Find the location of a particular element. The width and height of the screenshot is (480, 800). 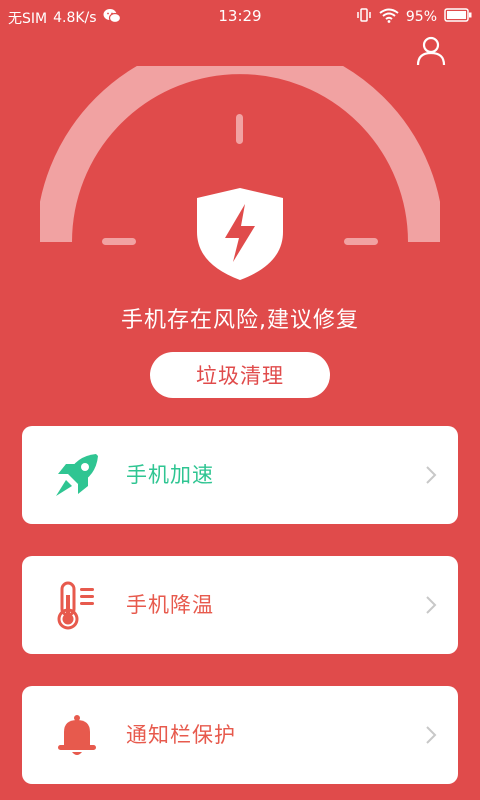

junk-clean-button: 垃圾清理 is located at coordinates (240, 375).